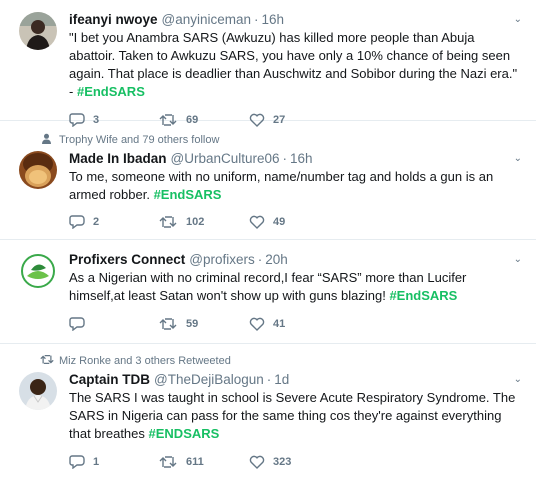 This screenshot has width=536, height=481. I want to click on display-name: Made In Ibadan, so click(118, 158).